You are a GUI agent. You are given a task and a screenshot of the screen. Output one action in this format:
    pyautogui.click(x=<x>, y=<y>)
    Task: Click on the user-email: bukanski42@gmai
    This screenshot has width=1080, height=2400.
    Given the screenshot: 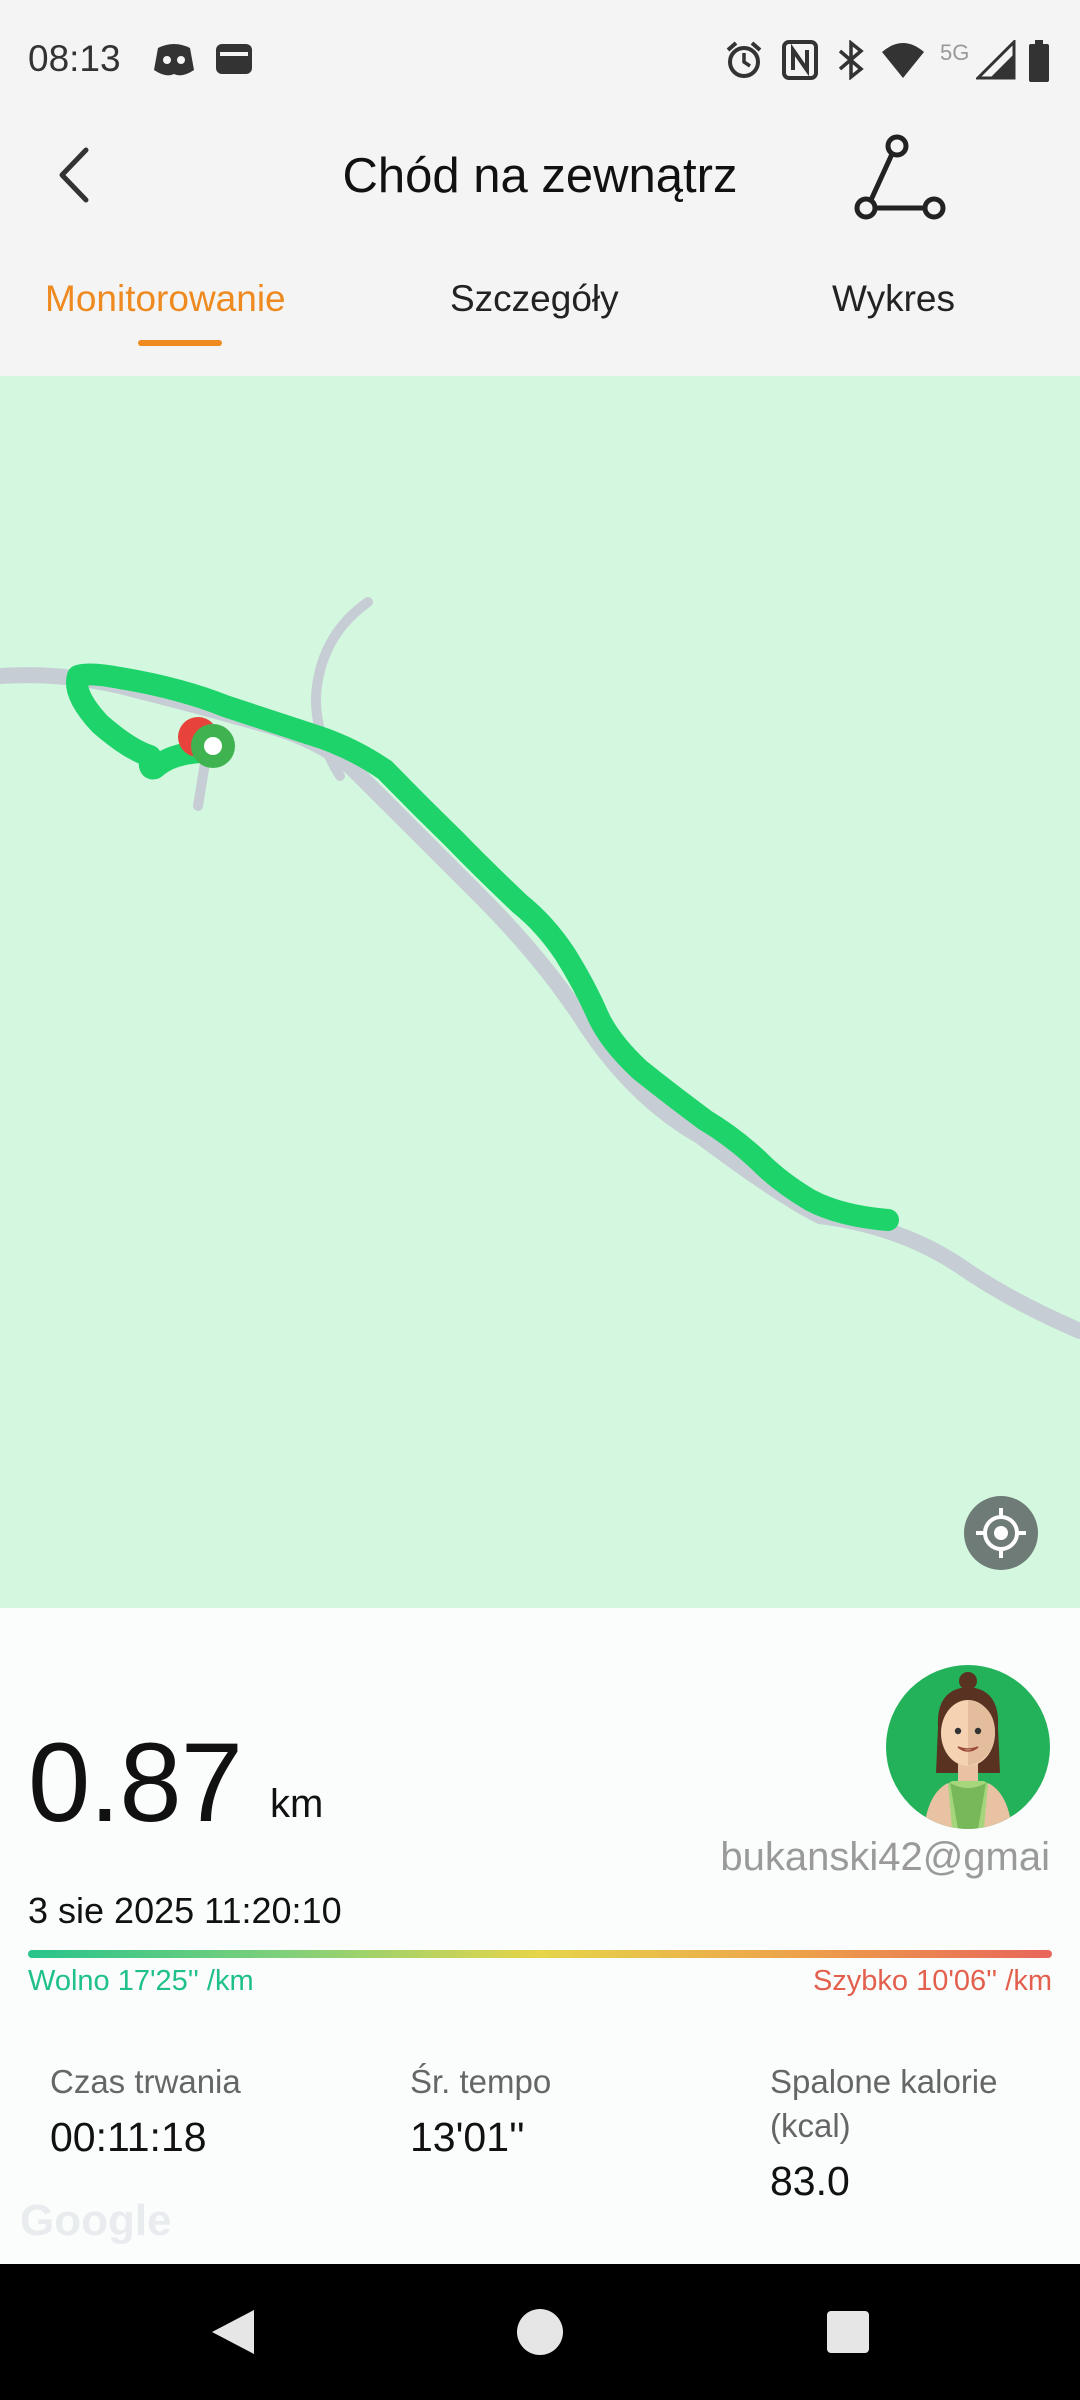 What is the action you would take?
    pyautogui.click(x=885, y=1857)
    